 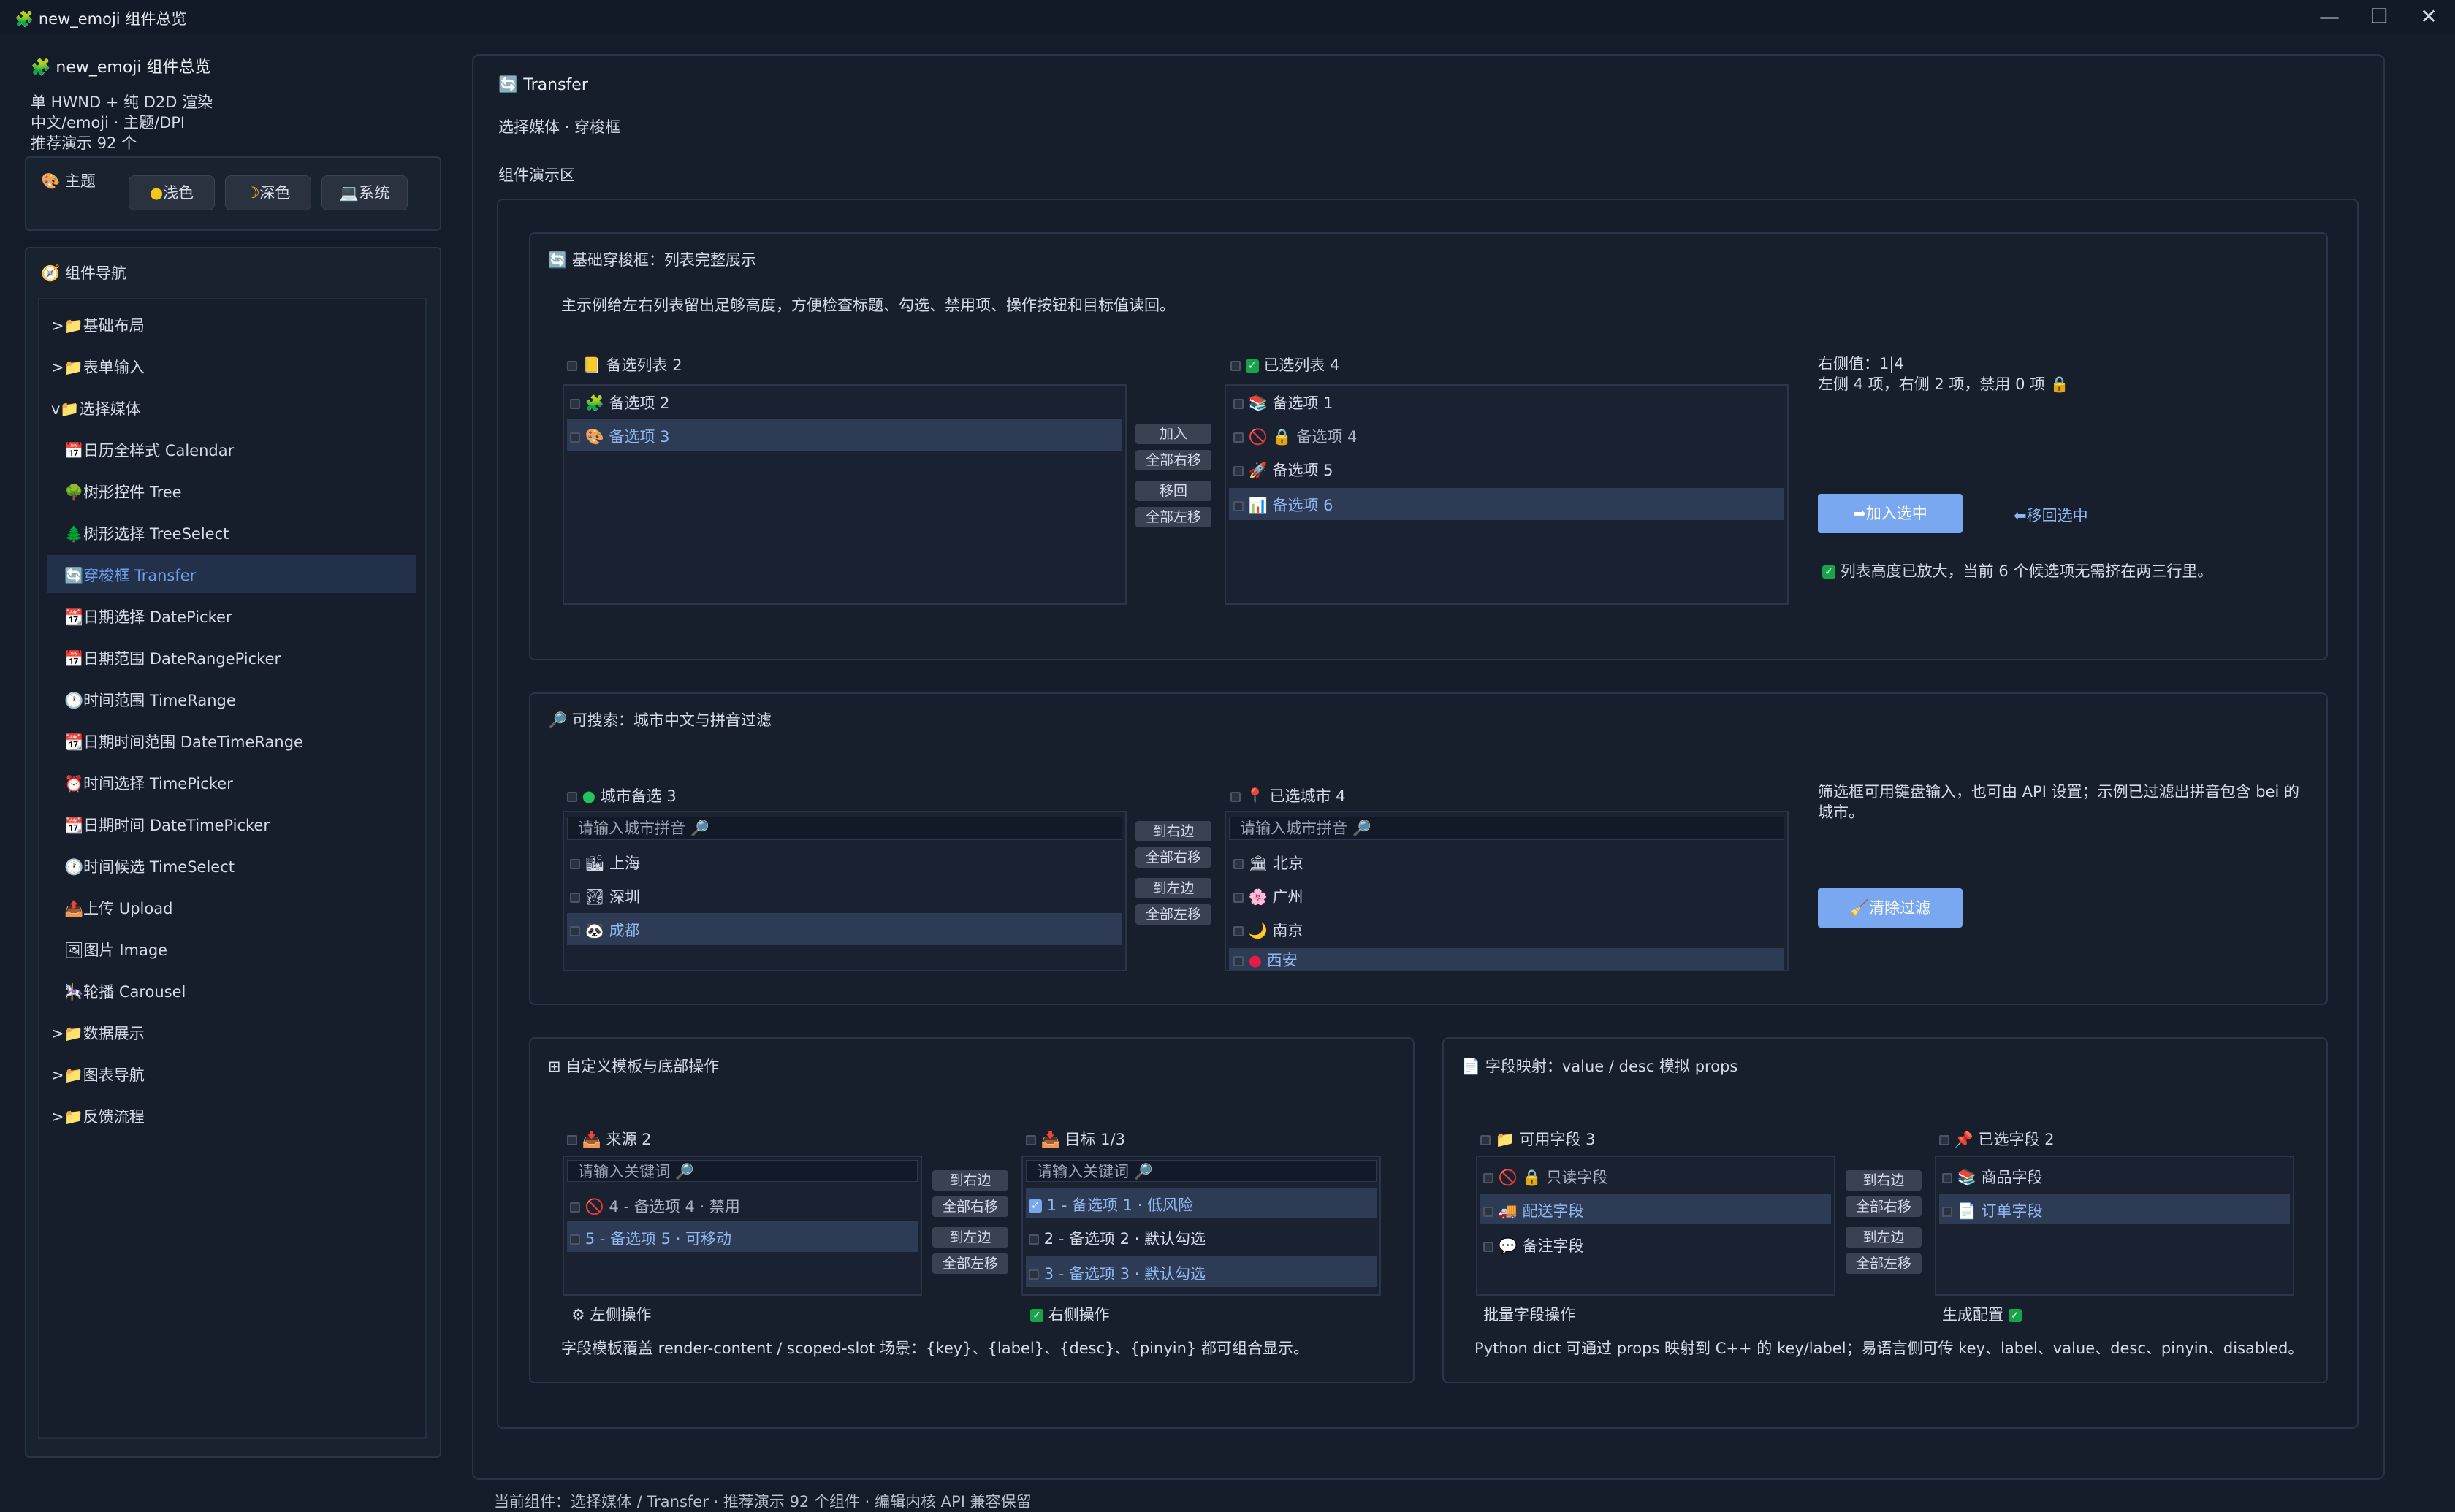 I want to click on nav-group: >📁反馈流程, so click(x=98, y=1116).